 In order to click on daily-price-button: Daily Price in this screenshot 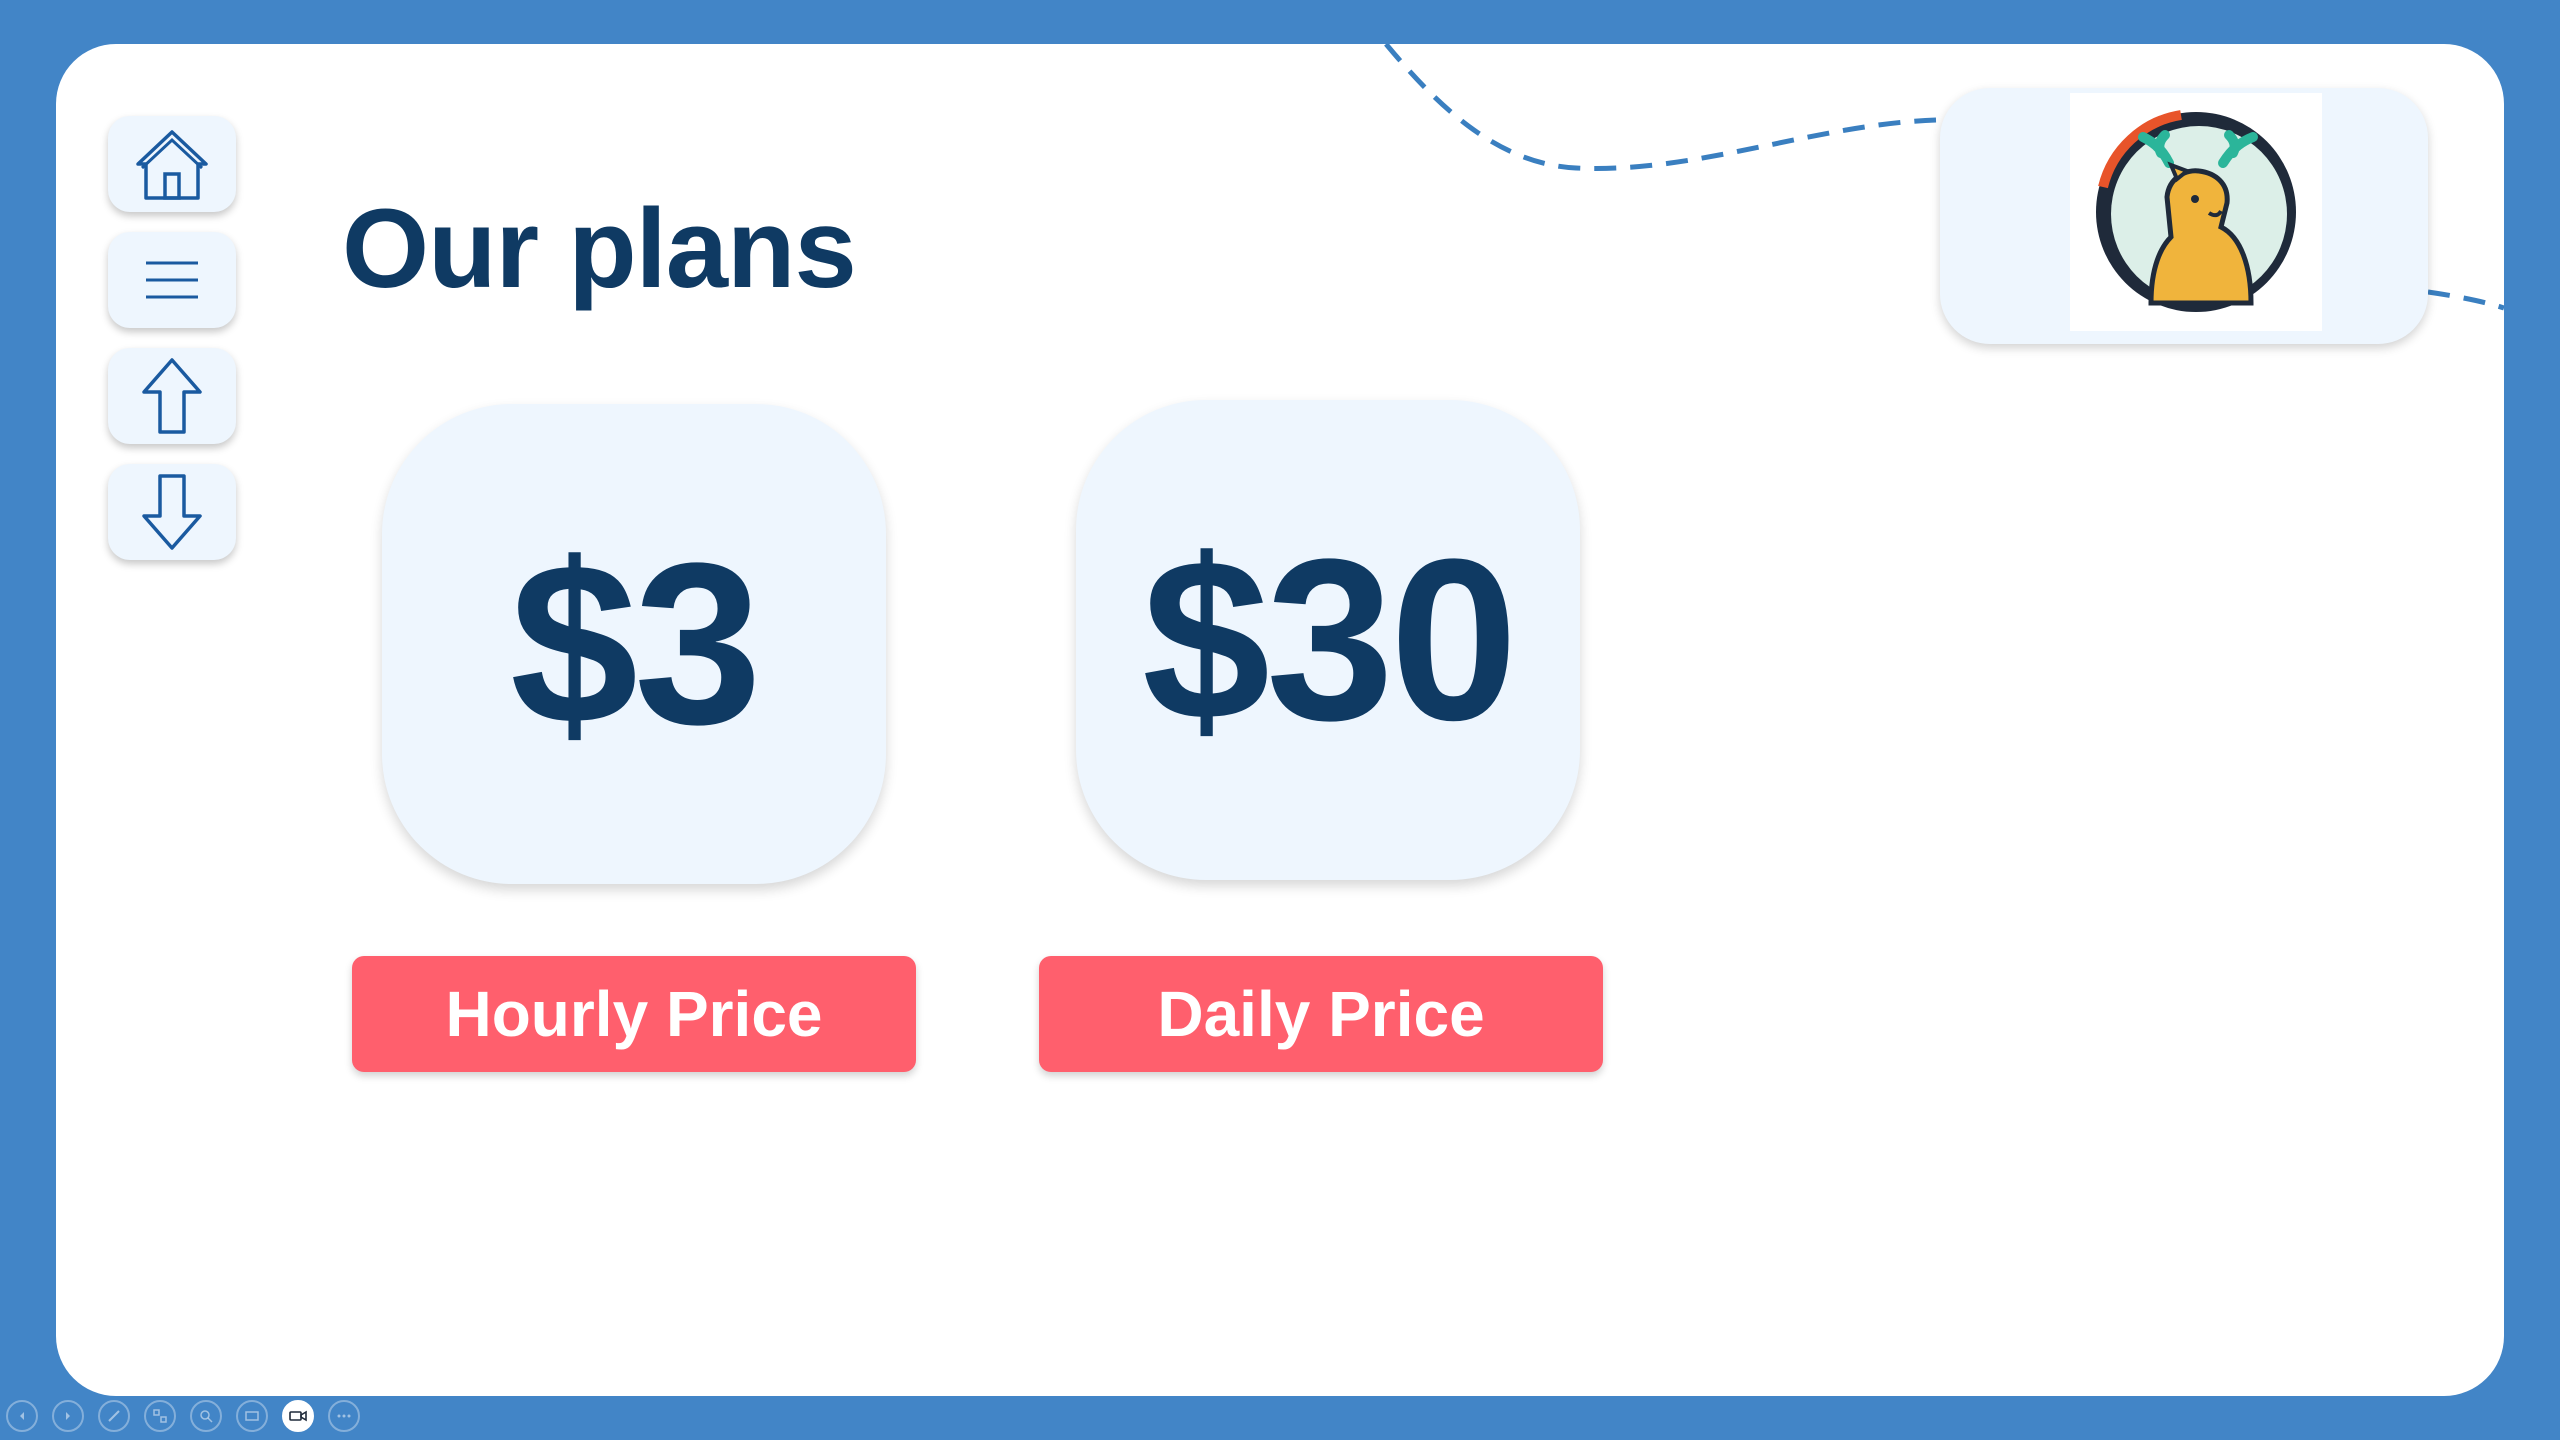, I will do `click(1321, 1014)`.